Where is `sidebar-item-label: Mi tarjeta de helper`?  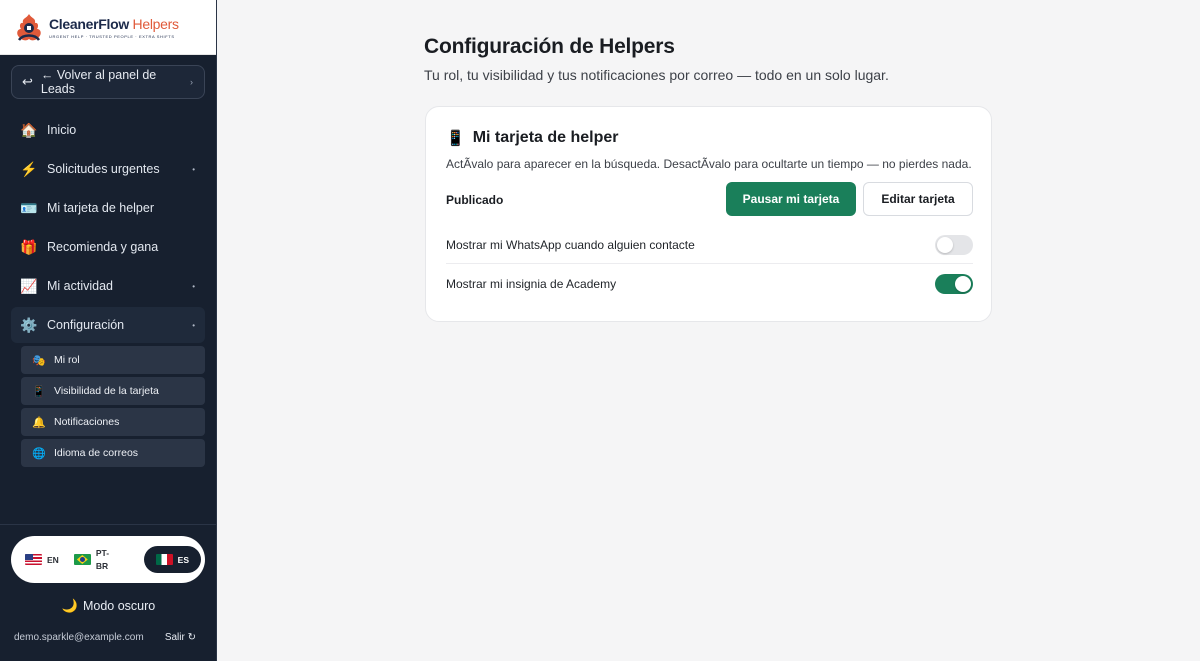 sidebar-item-label: Mi tarjeta de helper is located at coordinates (101, 208).